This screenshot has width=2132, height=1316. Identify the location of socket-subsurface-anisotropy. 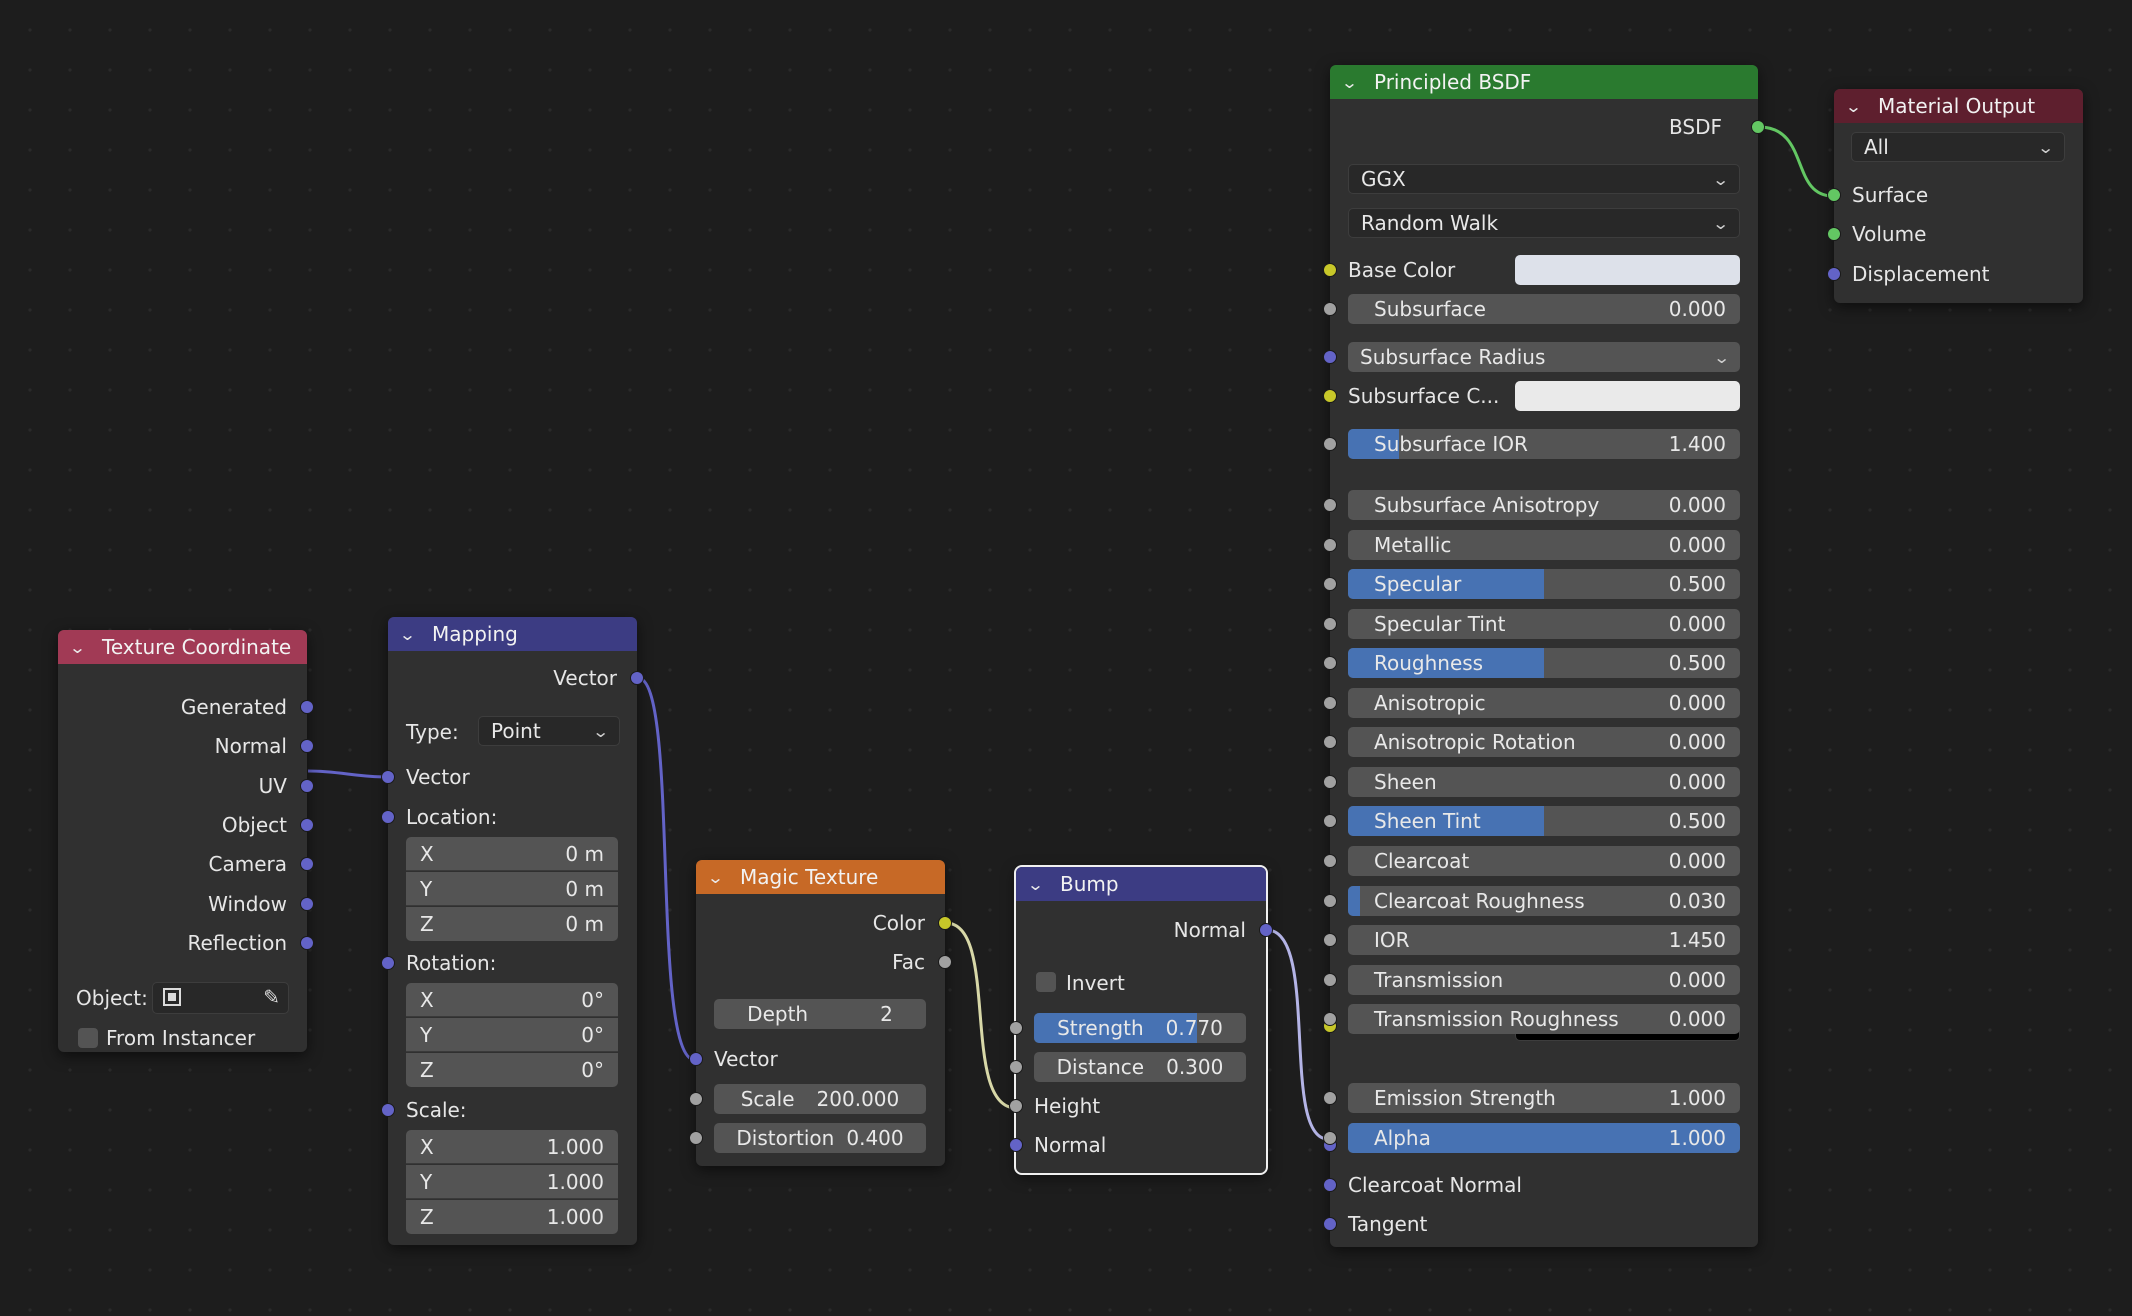
(1330, 505).